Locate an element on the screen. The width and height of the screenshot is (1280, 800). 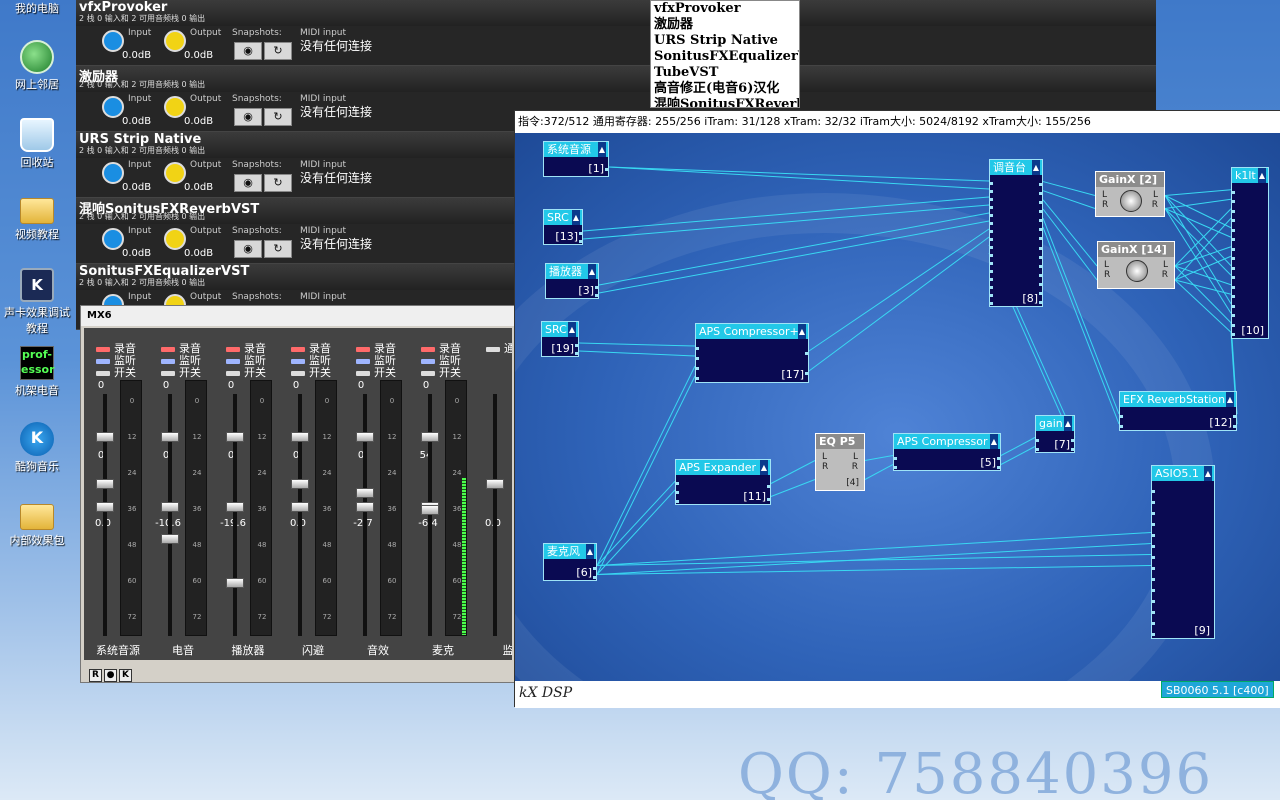
plugin-list-item: TubeVST is located at coordinates (725, 73).